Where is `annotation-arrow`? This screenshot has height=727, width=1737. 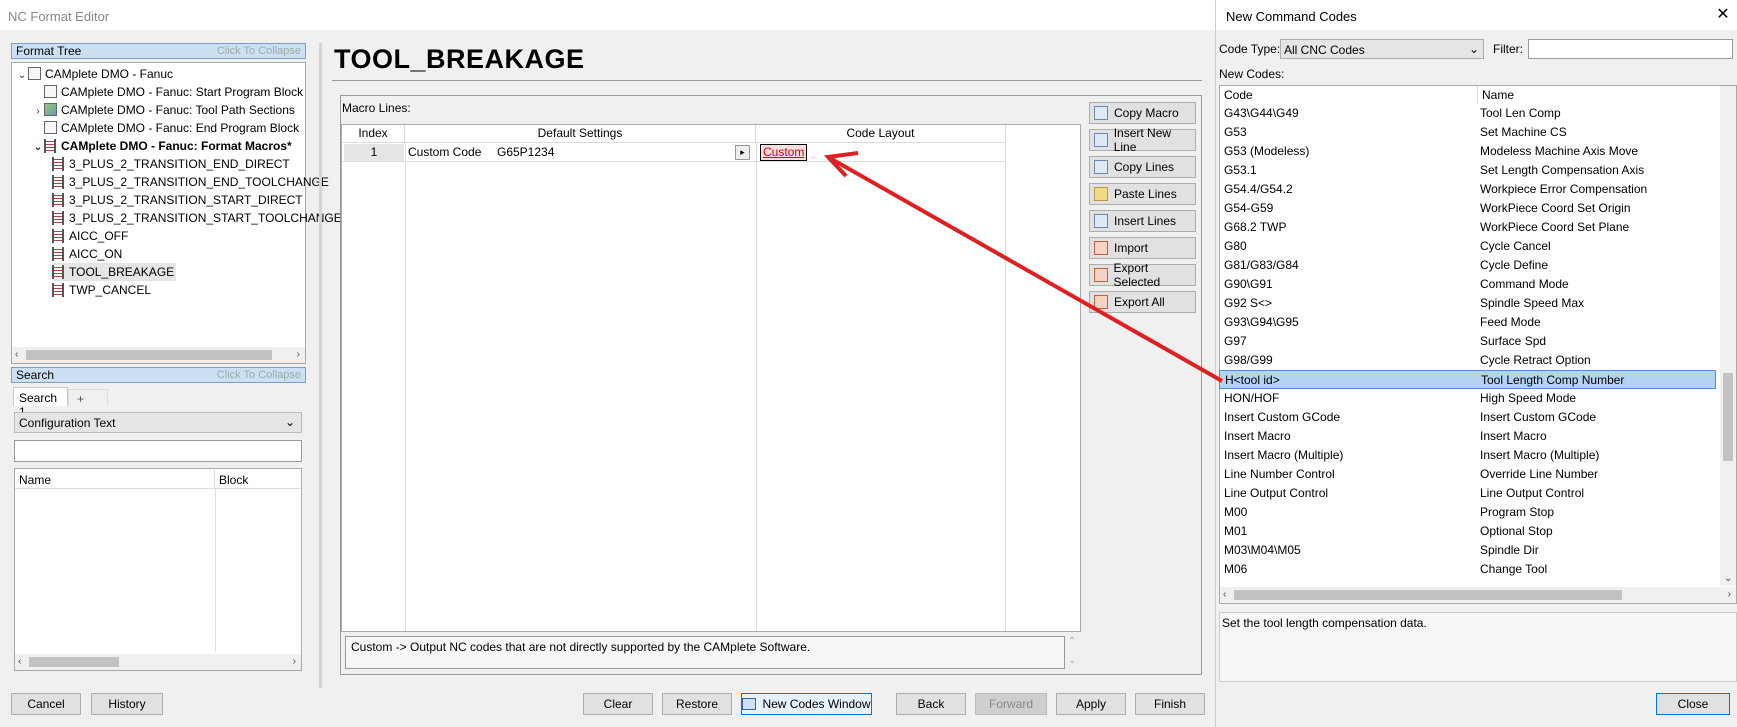
annotation-arrow is located at coordinates (1023, 267).